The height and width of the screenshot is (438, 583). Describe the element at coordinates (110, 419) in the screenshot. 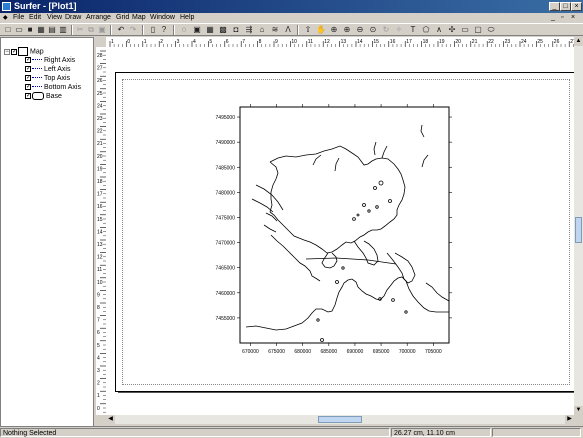

I see `scroll-left-arrow-icon: ◀` at that location.